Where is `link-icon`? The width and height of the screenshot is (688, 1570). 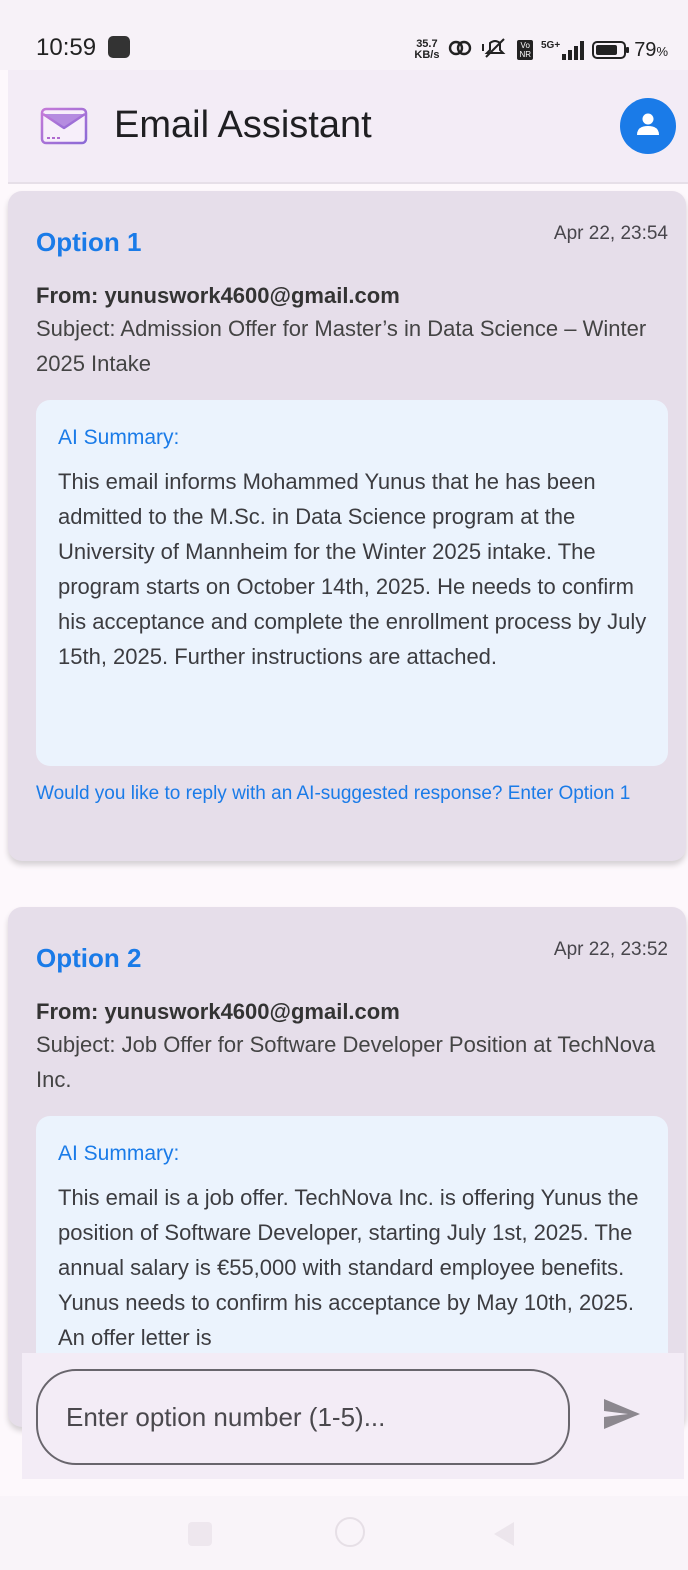 link-icon is located at coordinates (460, 50).